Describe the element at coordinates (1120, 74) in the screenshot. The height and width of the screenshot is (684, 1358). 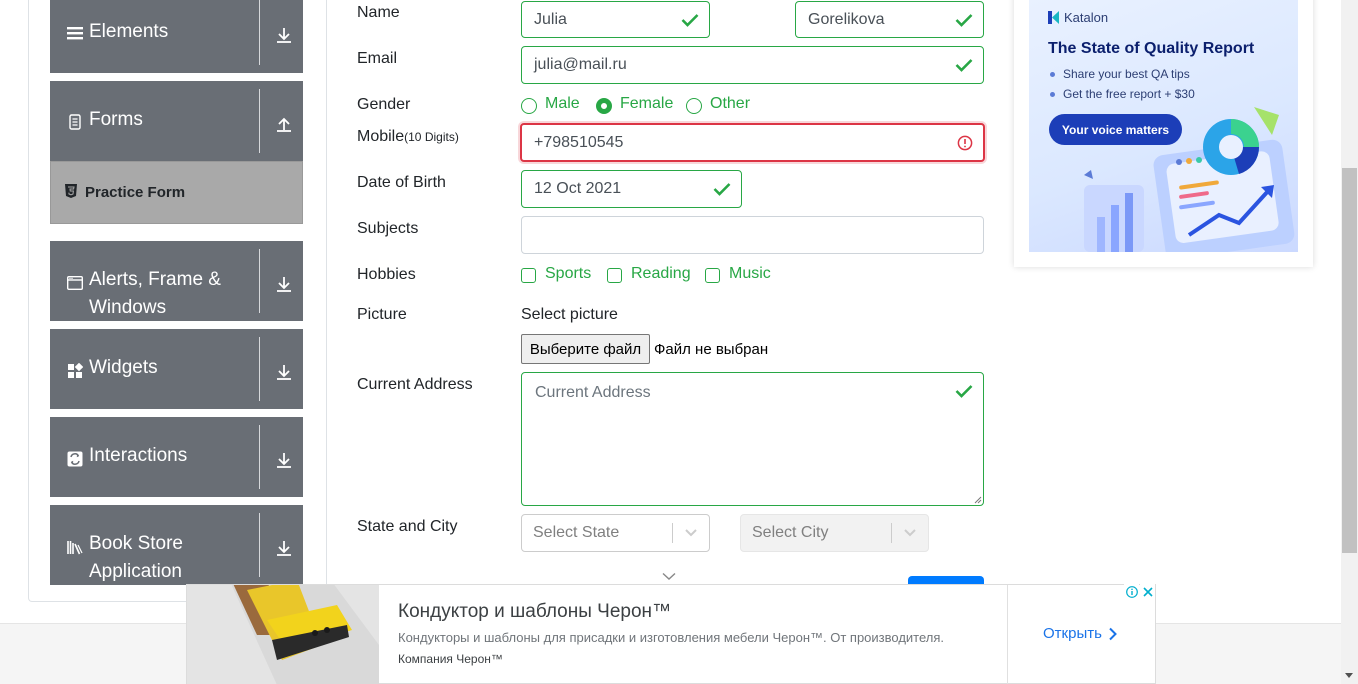
I see `ad-bullet: Share your best QA tips` at that location.